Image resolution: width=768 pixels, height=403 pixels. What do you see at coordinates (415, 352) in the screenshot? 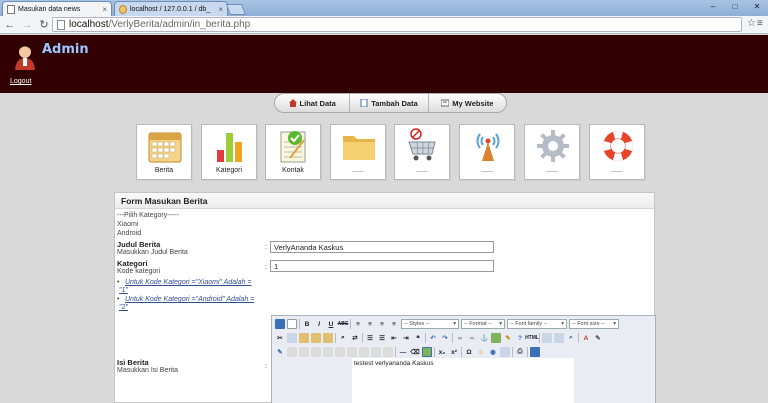
I see `remove-format-icon: ⌫` at bounding box center [415, 352].